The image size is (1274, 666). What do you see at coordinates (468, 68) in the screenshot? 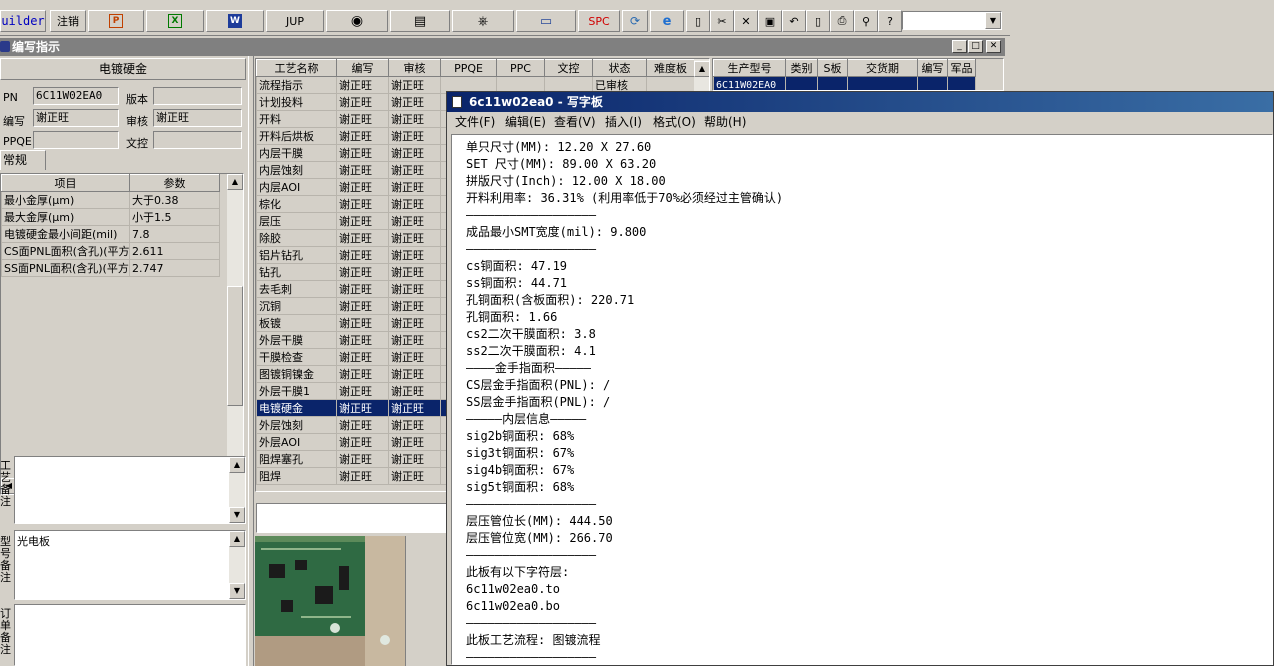
I see `col-header-ppqe: PPQE` at bounding box center [468, 68].